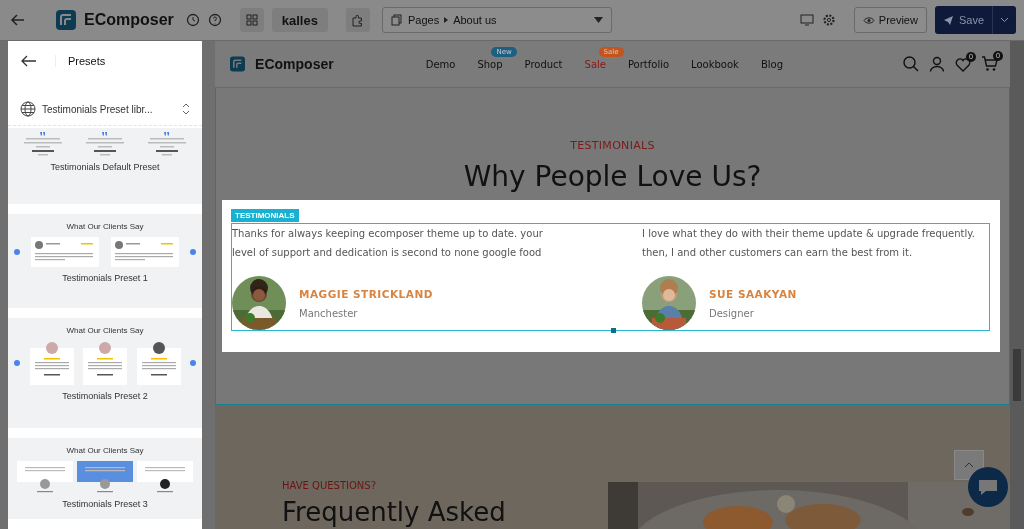  I want to click on panel-title: Presets, so click(80, 61).